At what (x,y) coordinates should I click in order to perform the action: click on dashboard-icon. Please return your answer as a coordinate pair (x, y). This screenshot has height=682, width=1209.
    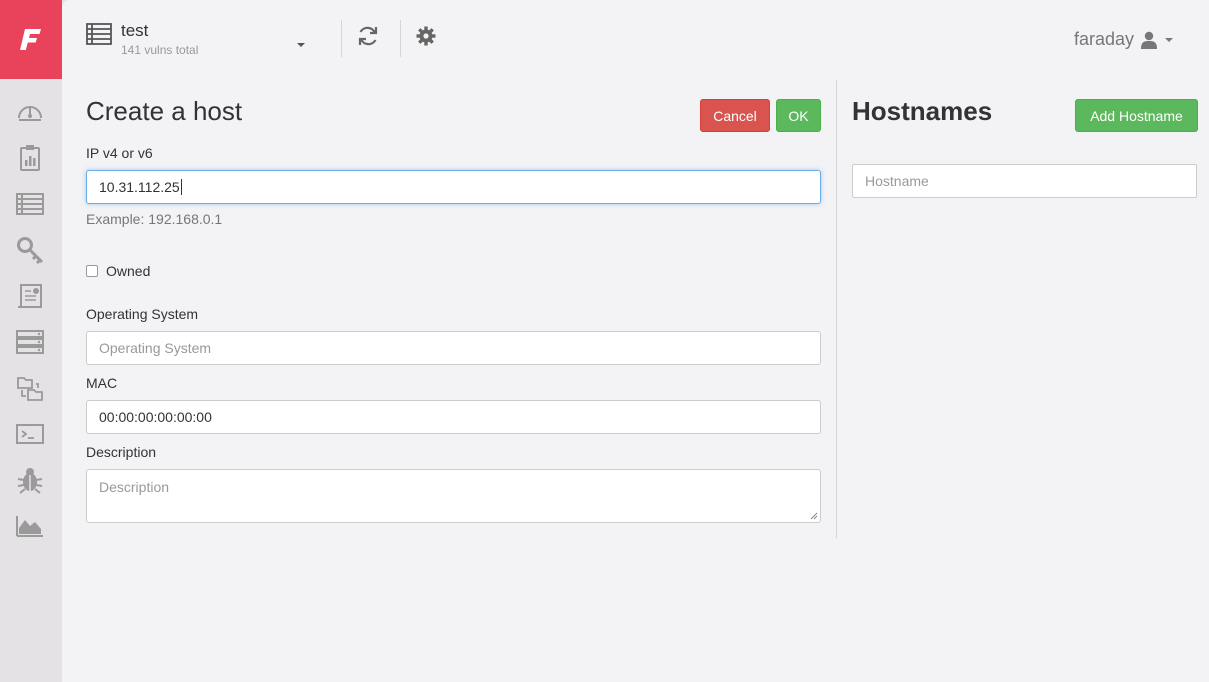
    Looking at the image, I should click on (30, 112).